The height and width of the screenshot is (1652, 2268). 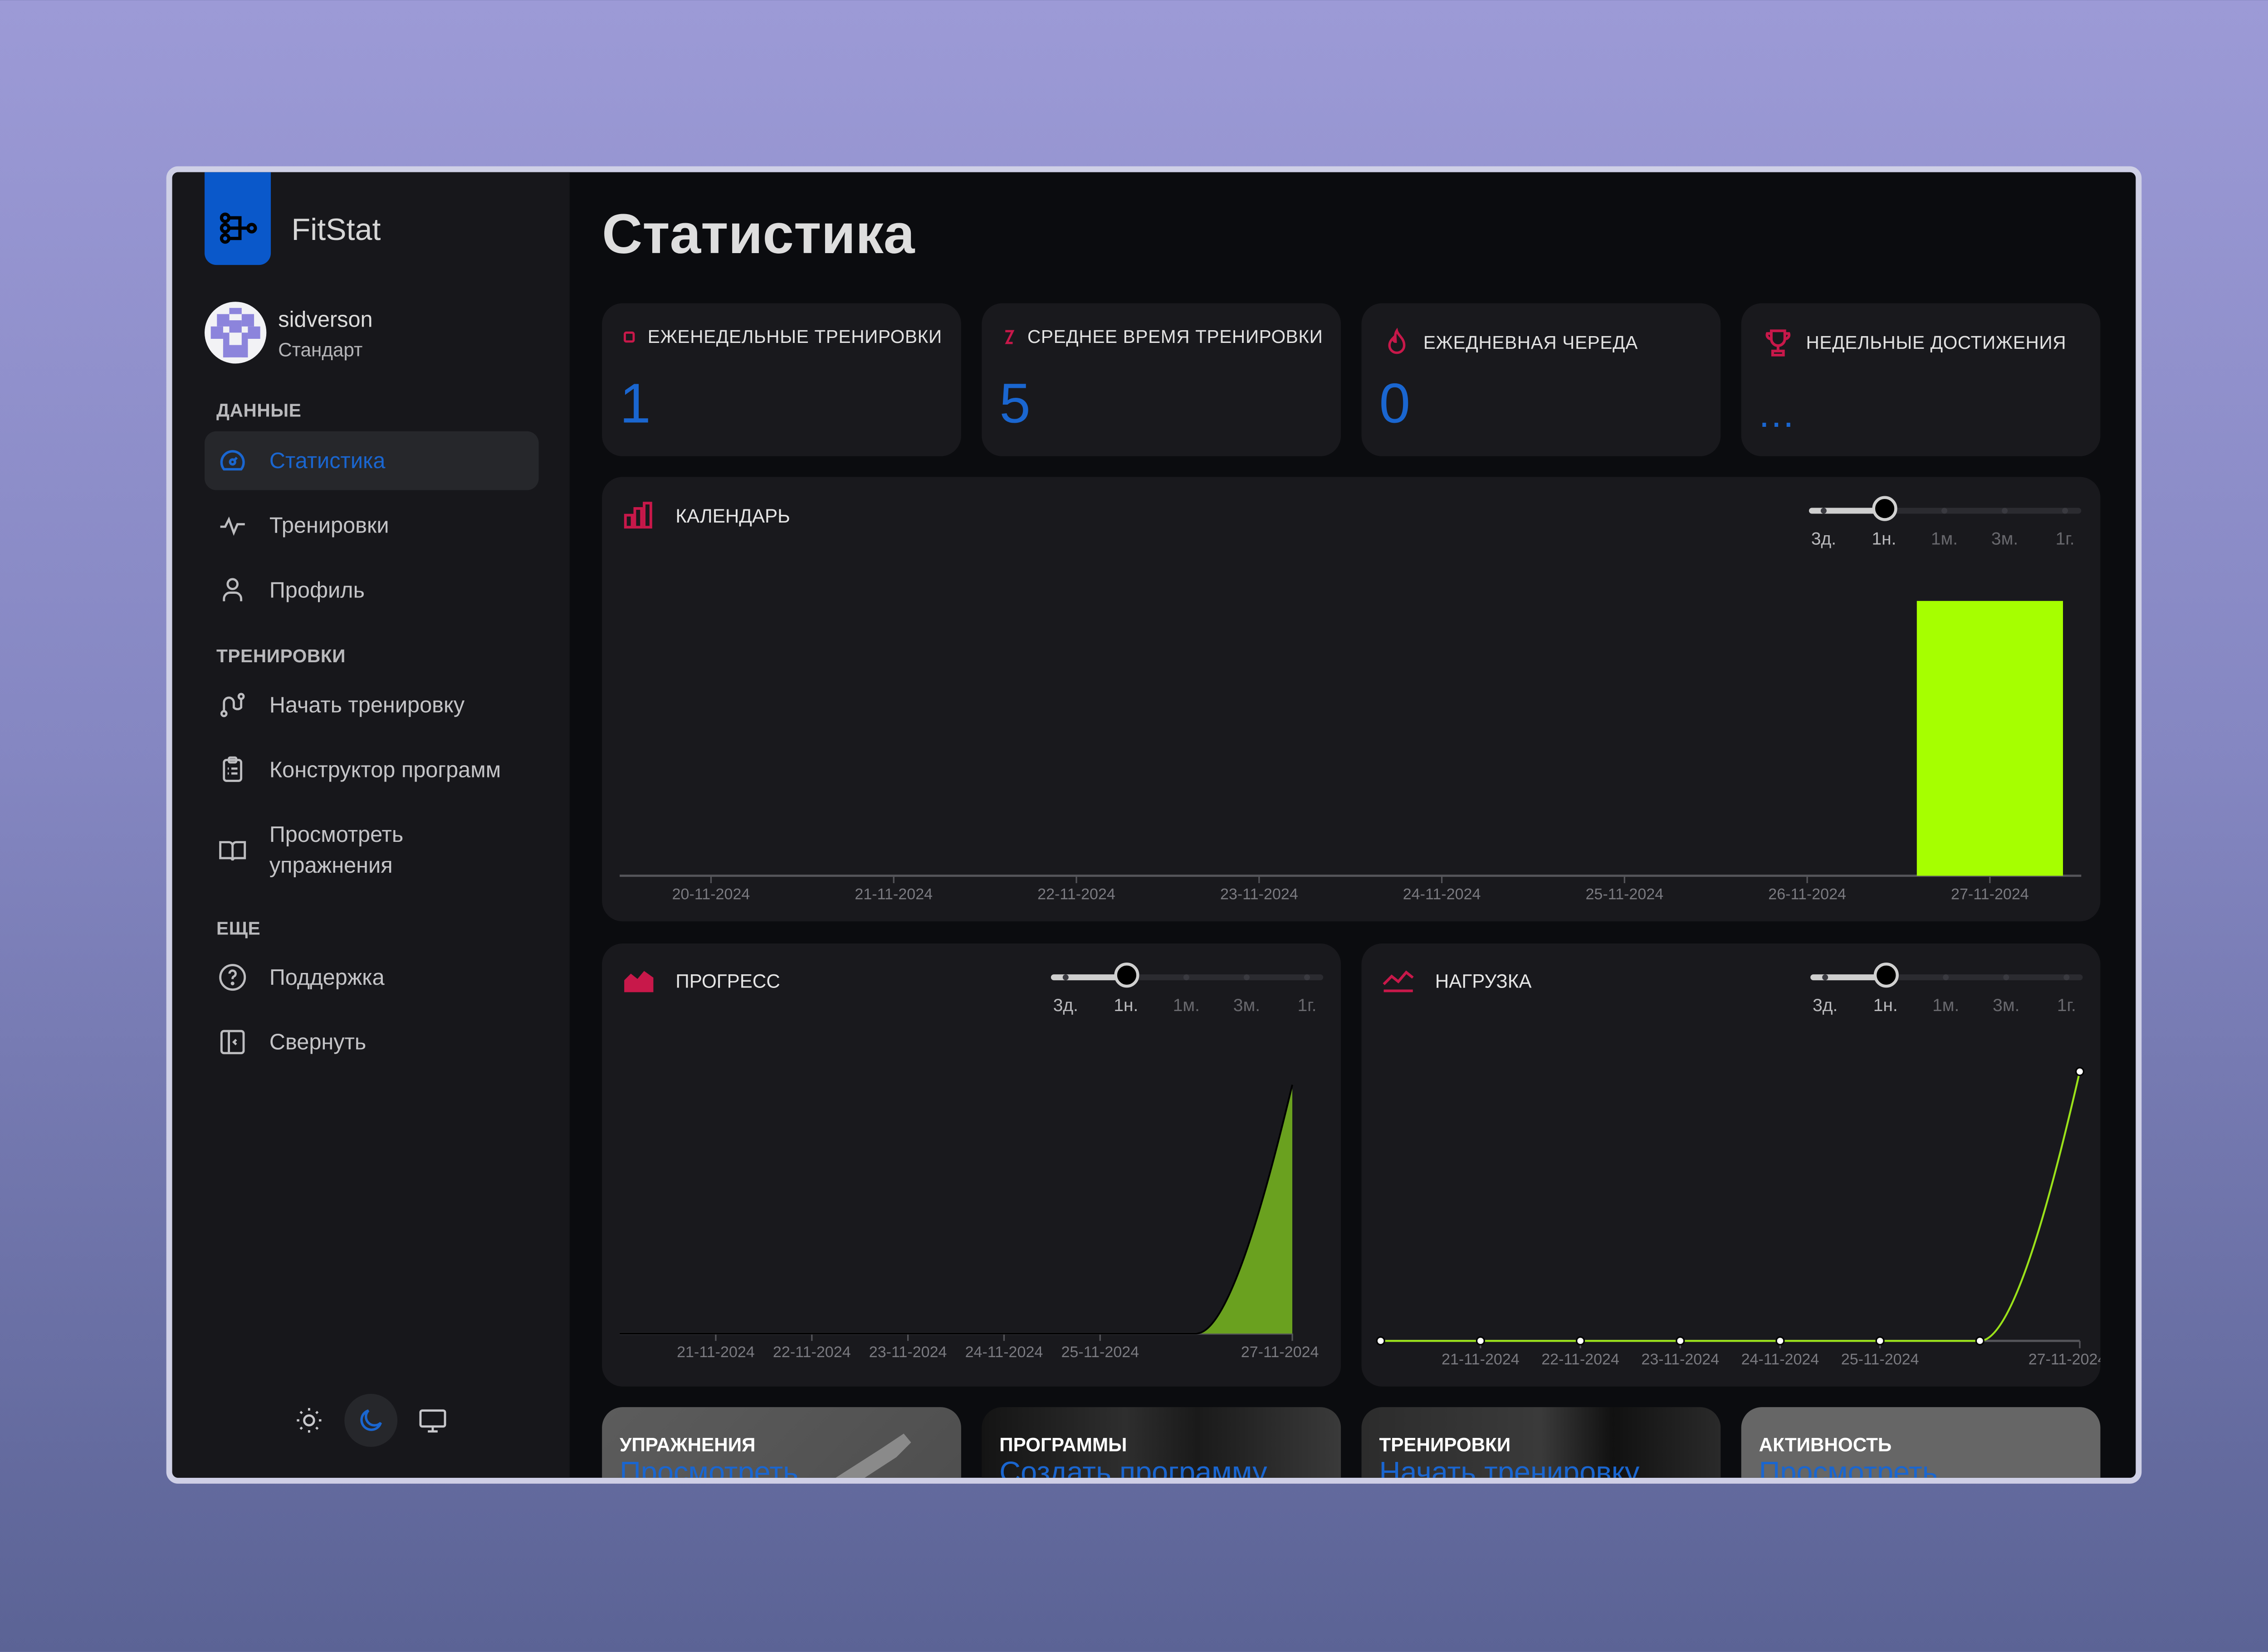 What do you see at coordinates (758, 236) in the screenshot?
I see `page-title: Статистика` at bounding box center [758, 236].